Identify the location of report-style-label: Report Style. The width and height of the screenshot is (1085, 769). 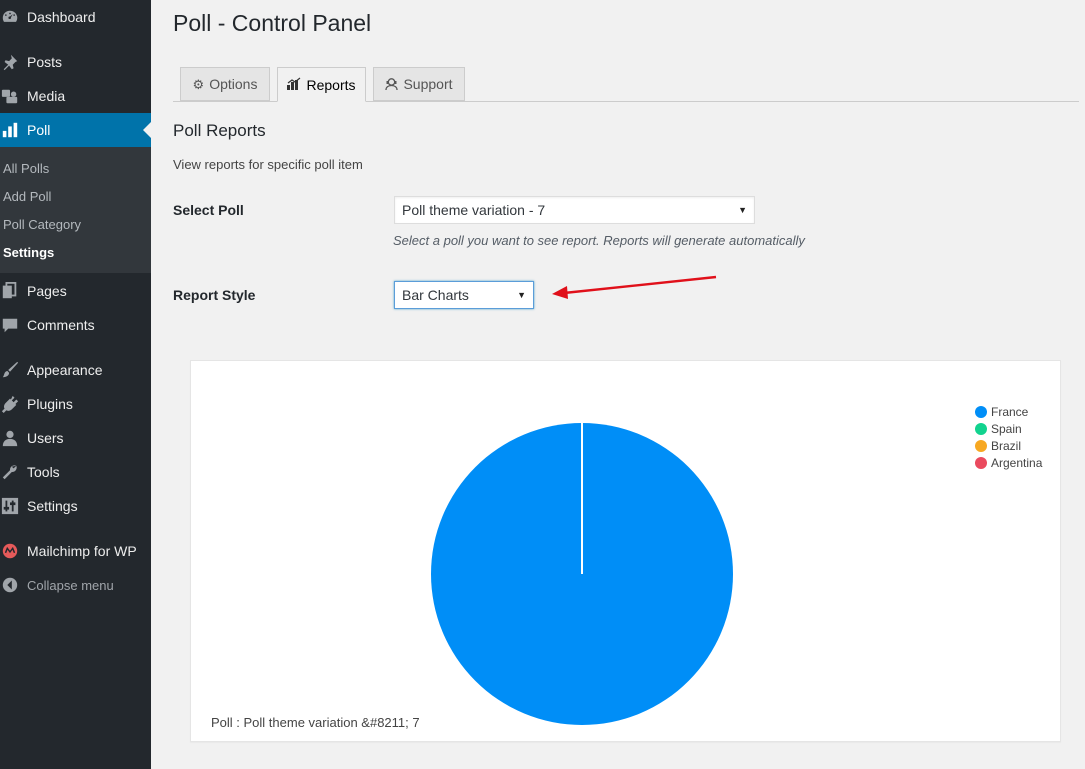
(214, 295).